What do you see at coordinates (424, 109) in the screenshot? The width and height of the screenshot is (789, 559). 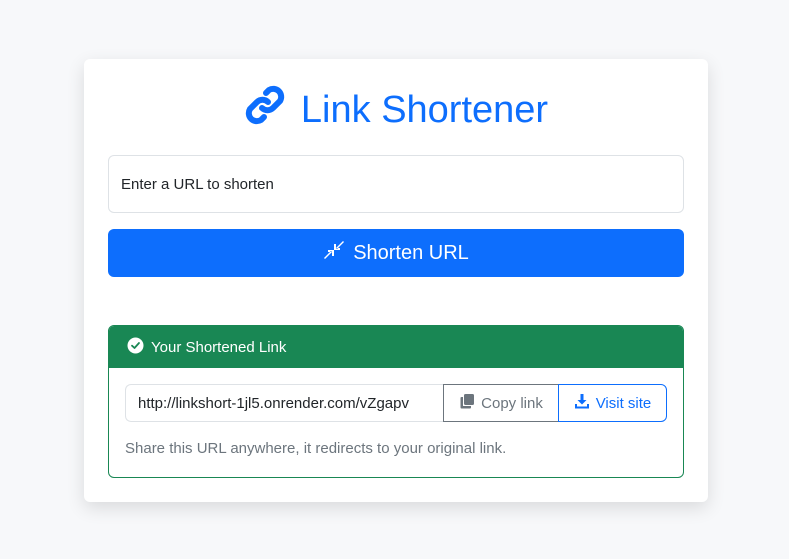 I see `title-text: Link Shortener` at bounding box center [424, 109].